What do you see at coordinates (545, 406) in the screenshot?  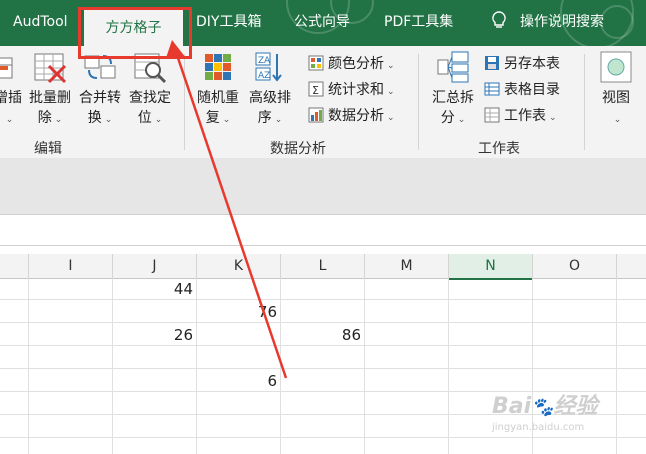 I see `watermark-logo: Bai🐾经验` at bounding box center [545, 406].